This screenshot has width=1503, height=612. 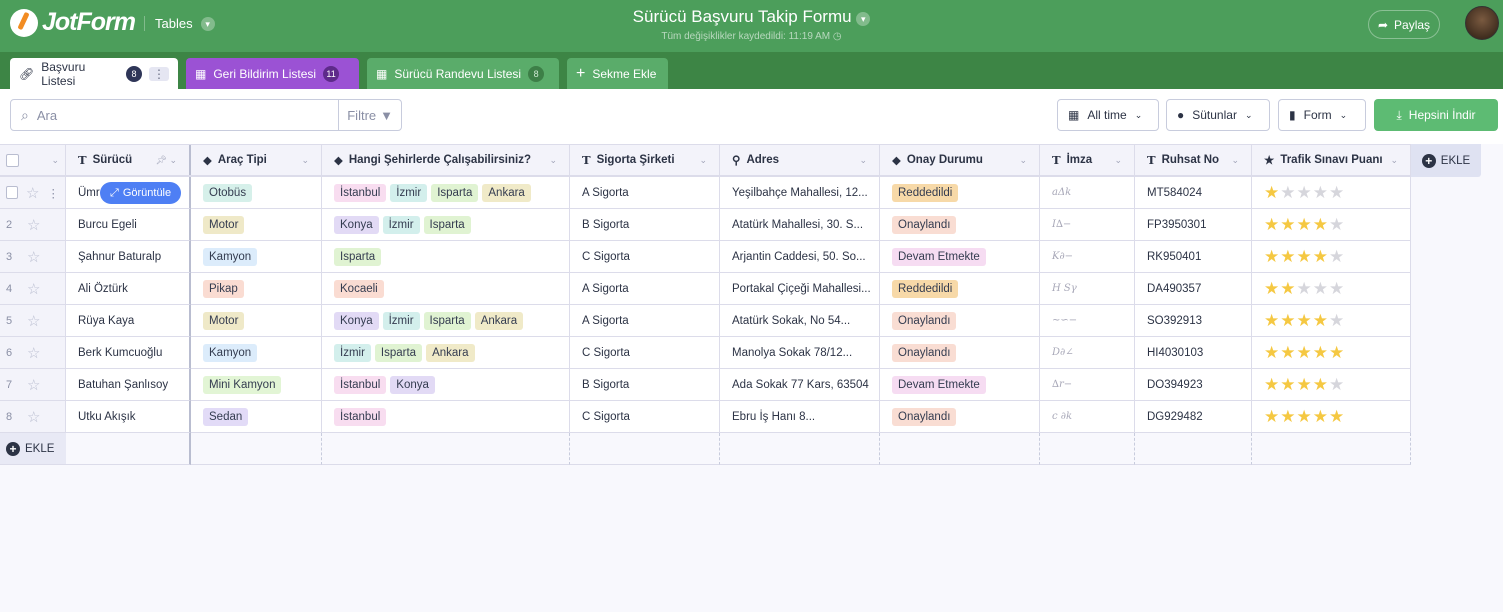 What do you see at coordinates (1108, 115) in the screenshot?
I see `date-range-dropdown: ▦ All time ⌄` at bounding box center [1108, 115].